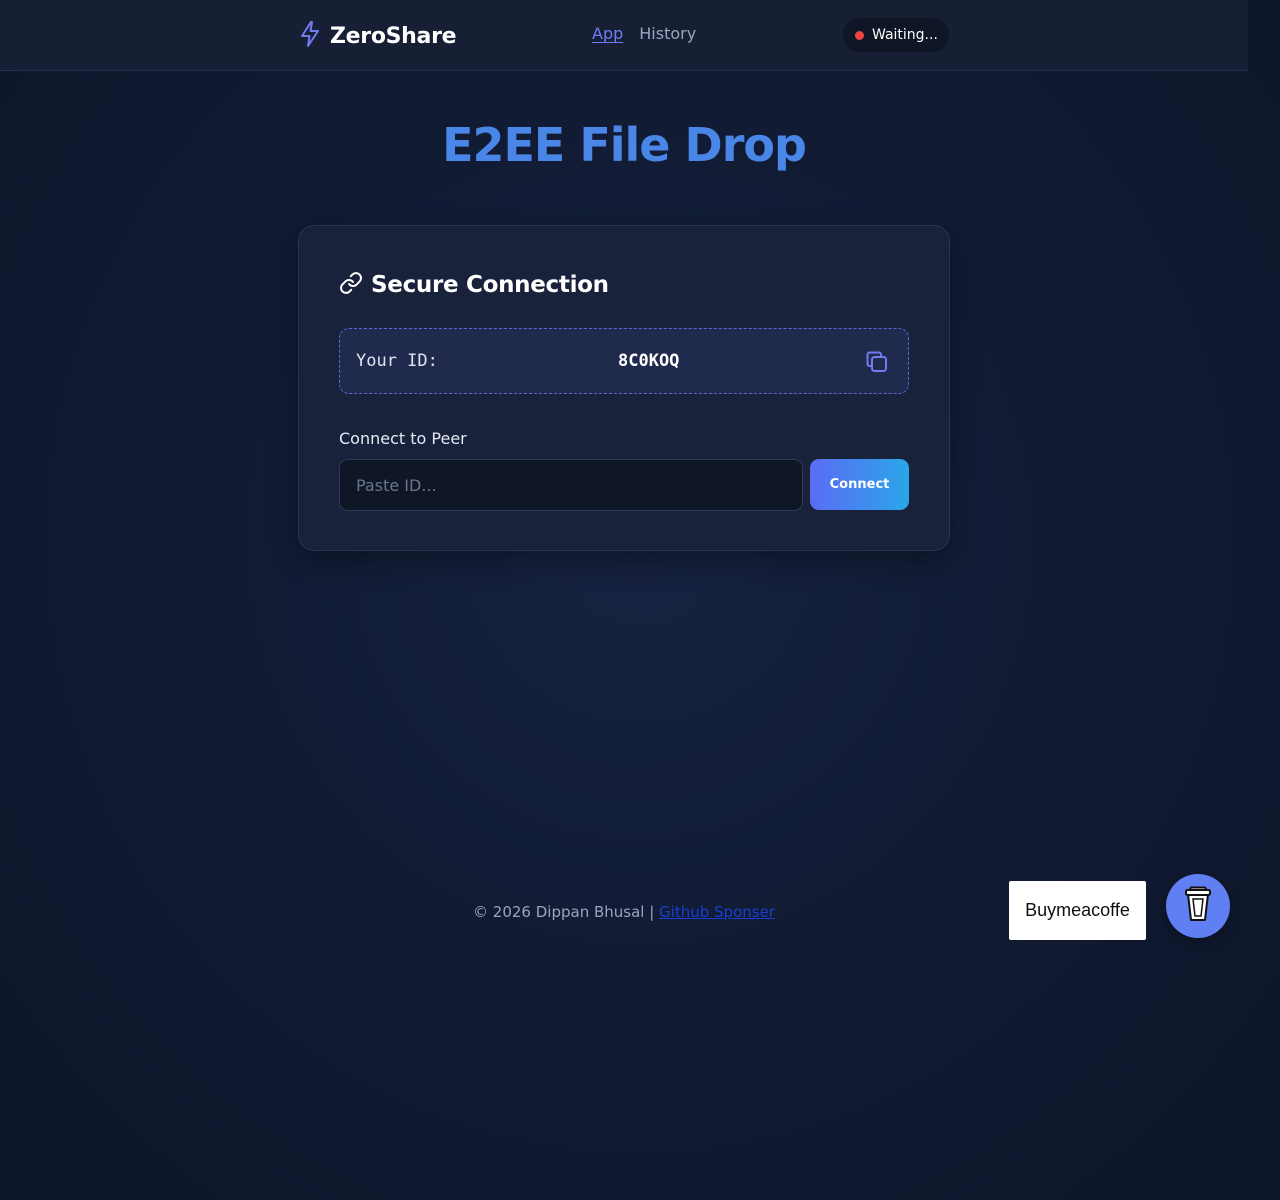 This screenshot has width=1280, height=1200. Describe the element at coordinates (310, 36) in the screenshot. I see `lightning-bolt-icon` at that location.